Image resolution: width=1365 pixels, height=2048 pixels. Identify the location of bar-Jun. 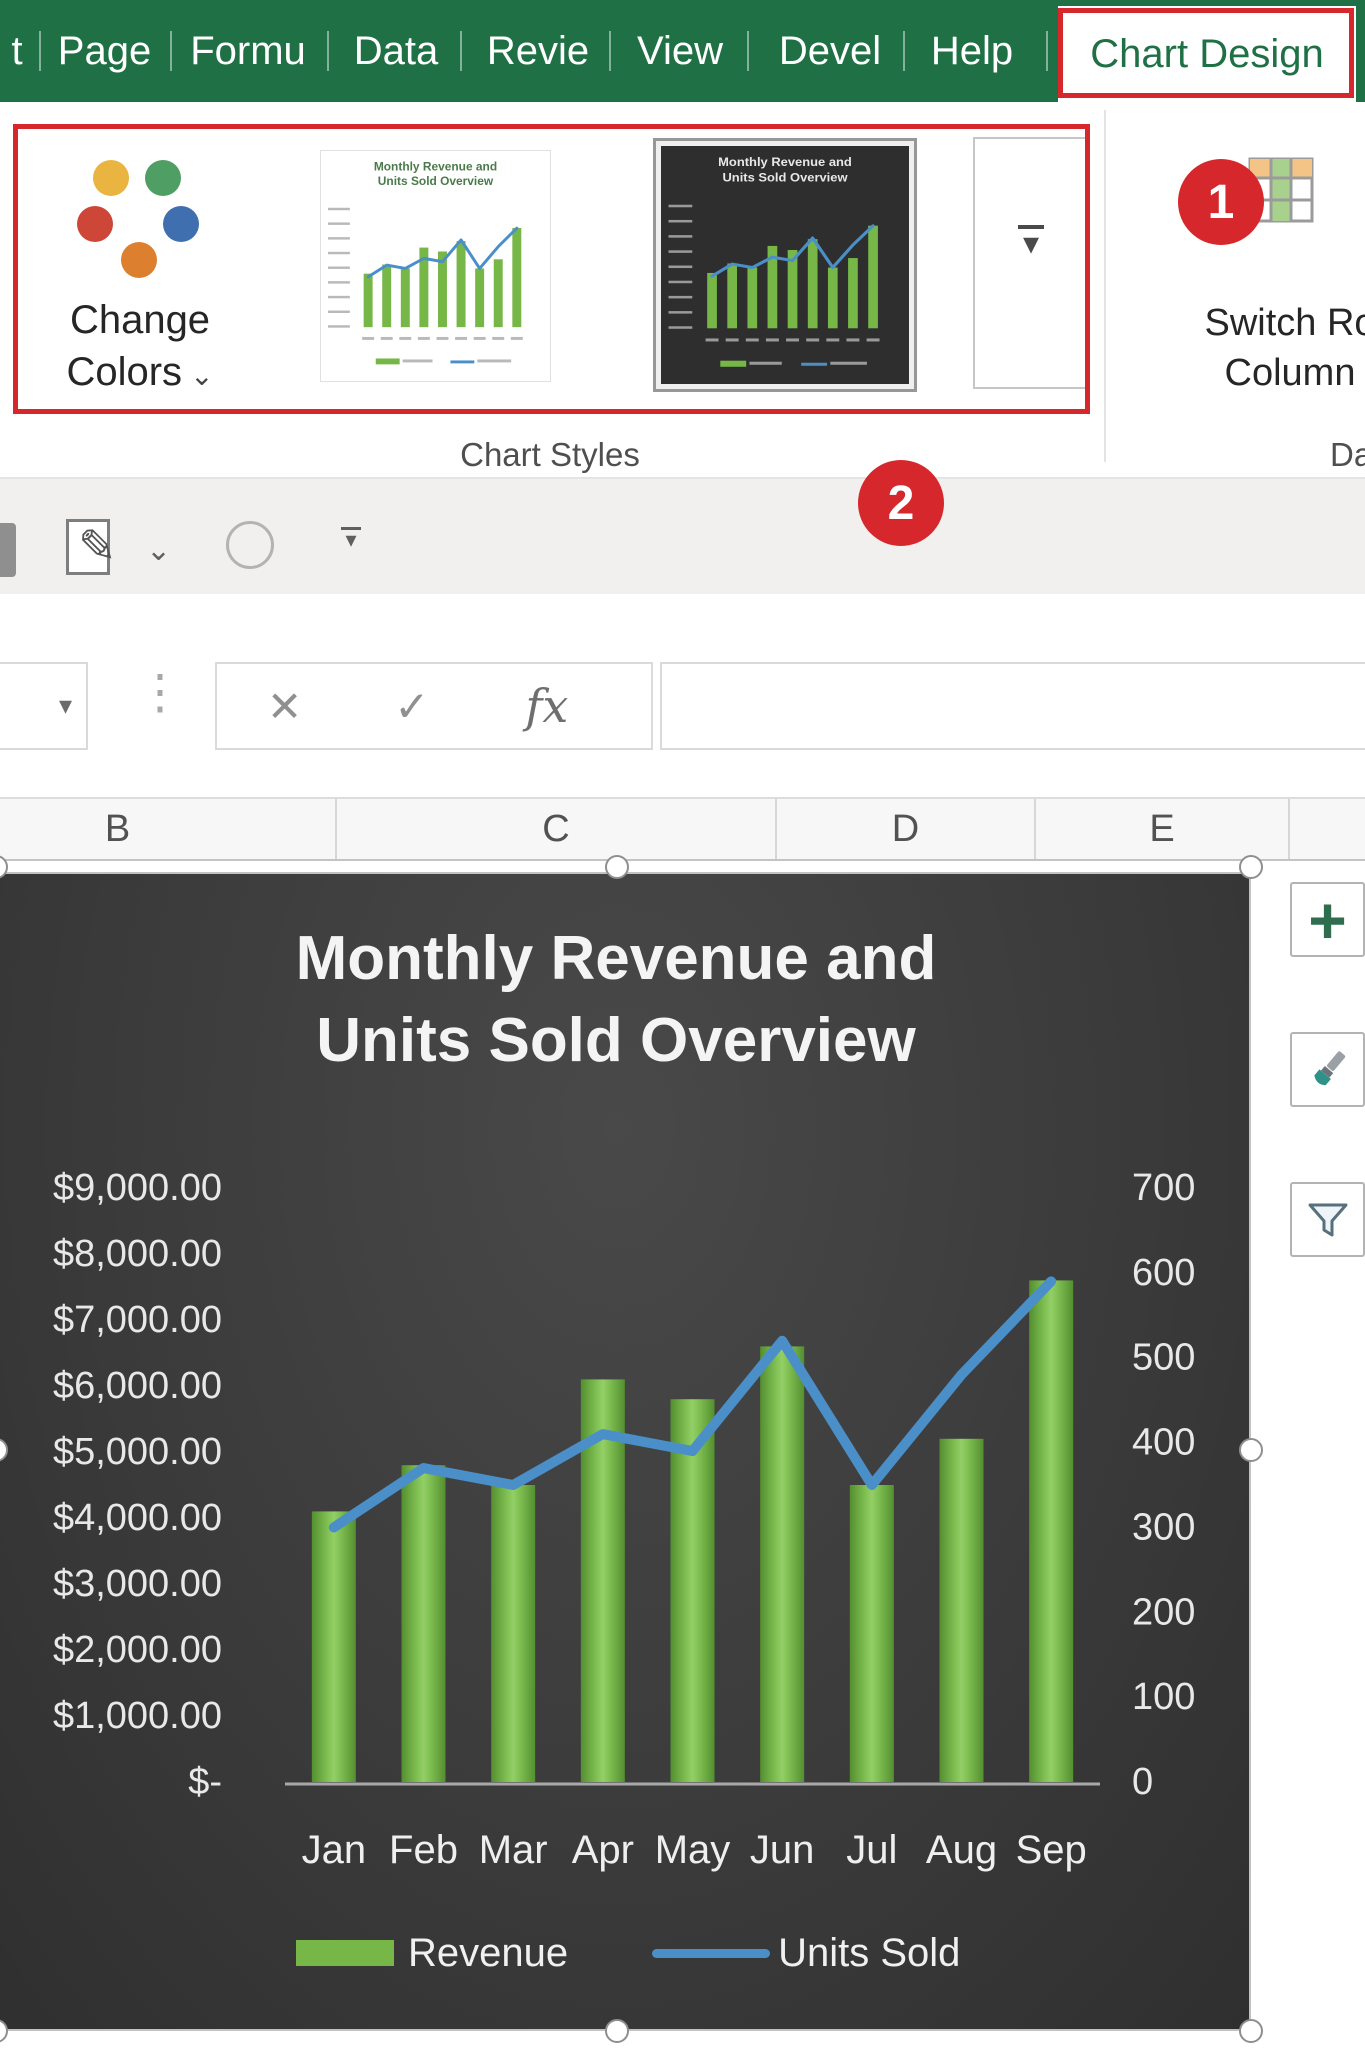
(782, 1564).